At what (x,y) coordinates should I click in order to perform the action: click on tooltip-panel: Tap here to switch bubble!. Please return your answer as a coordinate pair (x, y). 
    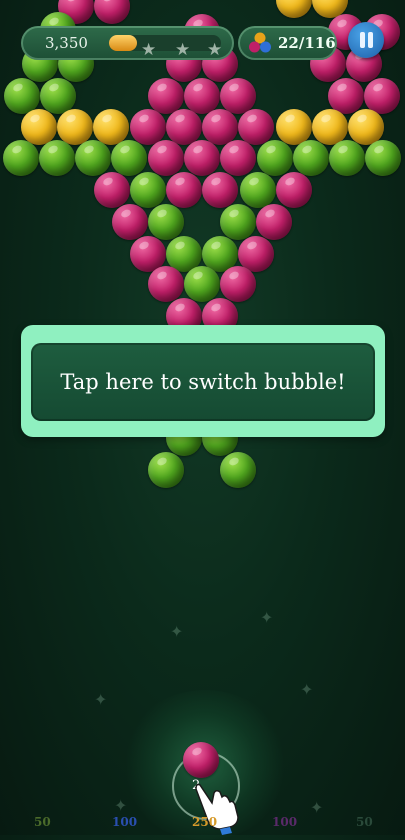
    Looking at the image, I should click on (203, 382).